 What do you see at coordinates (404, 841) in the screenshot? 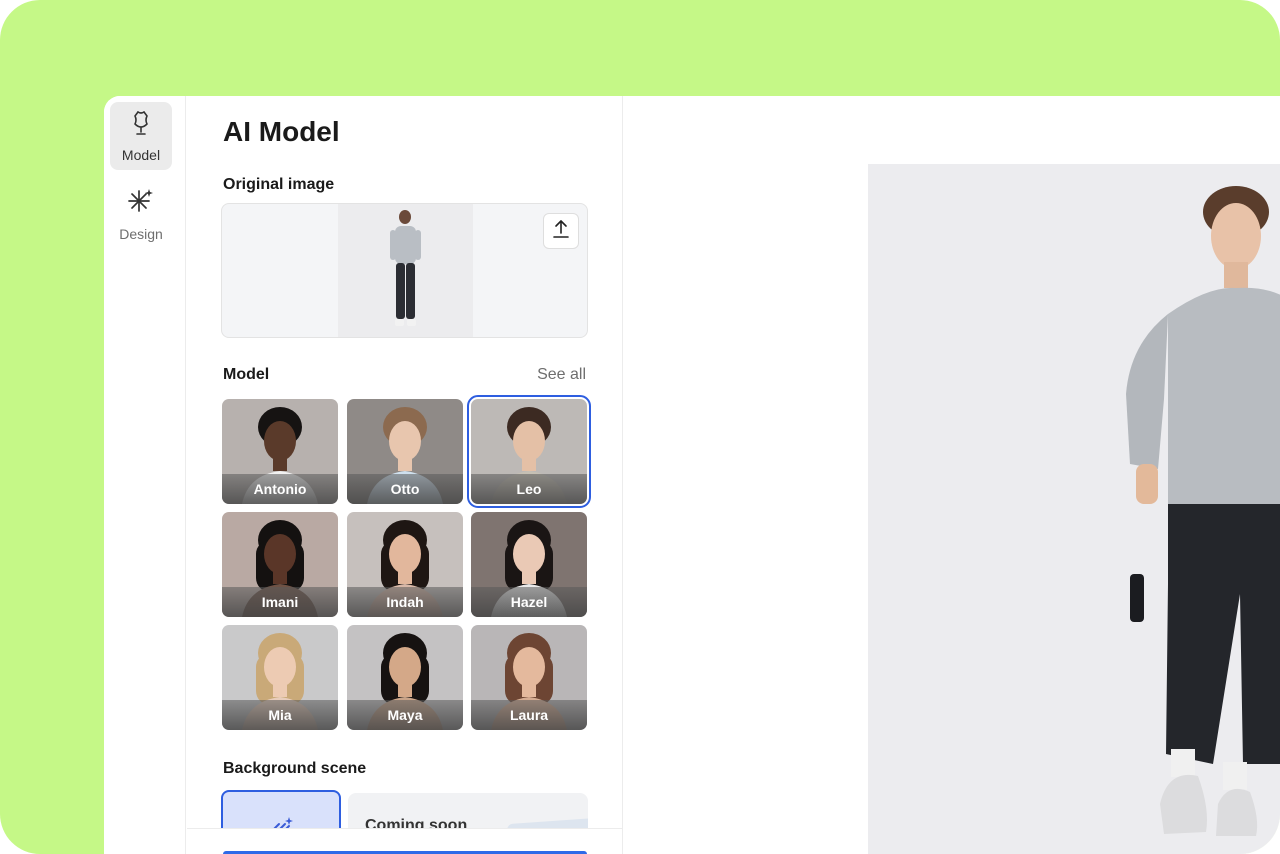
I see `panel-footer` at bounding box center [404, 841].